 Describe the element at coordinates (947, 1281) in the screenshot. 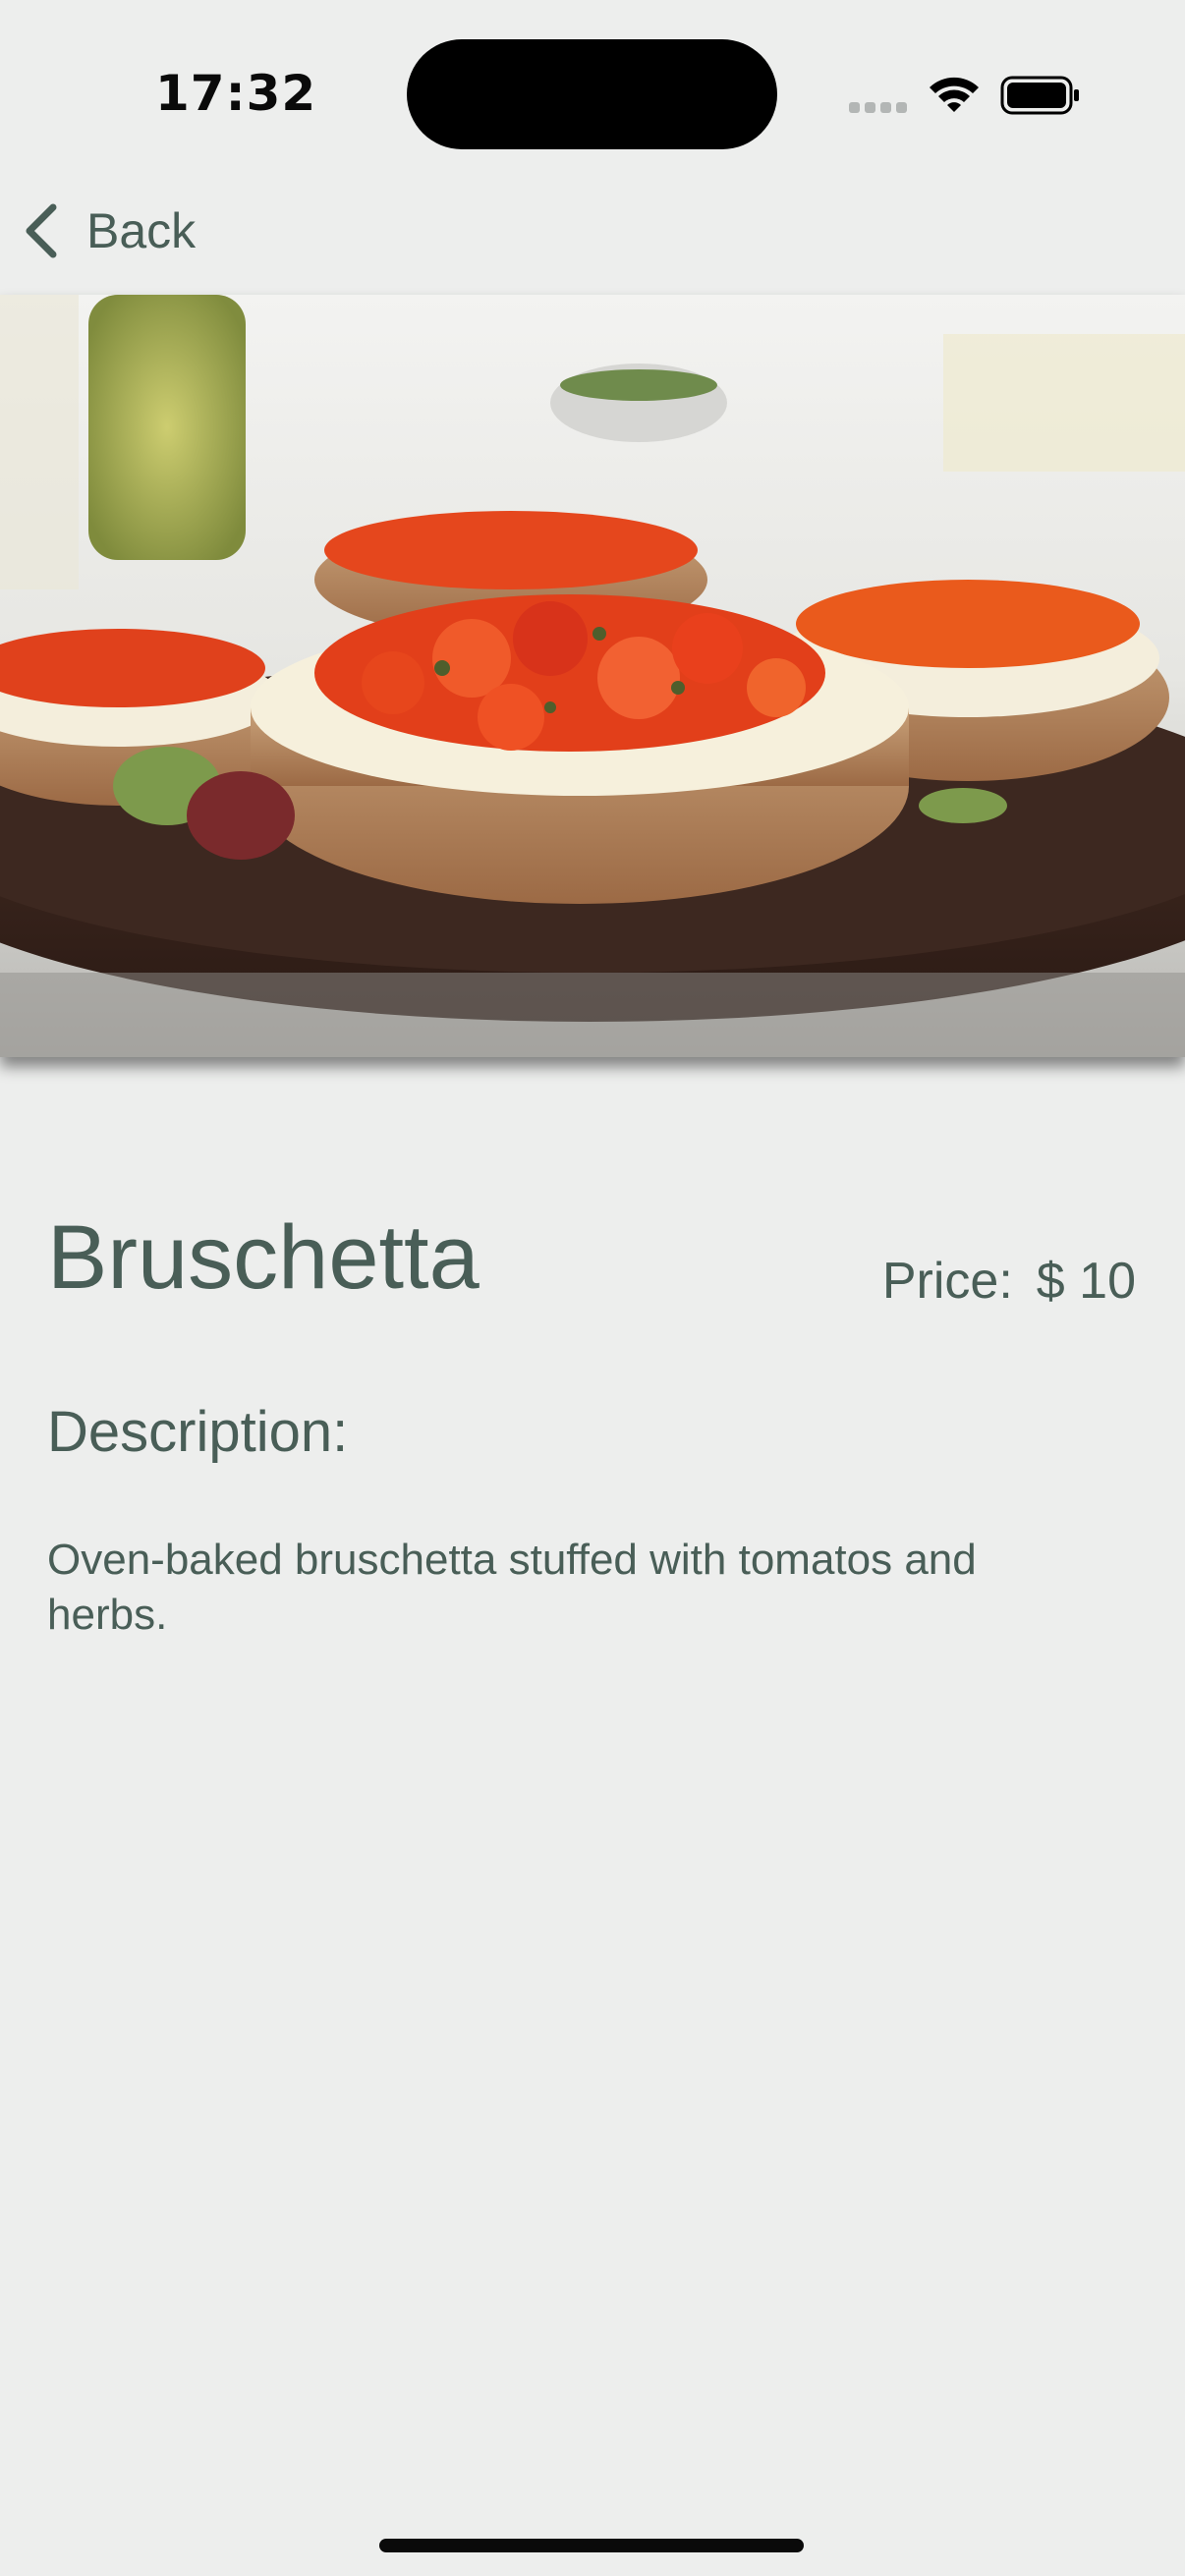

I see `price-label: Price:` at that location.